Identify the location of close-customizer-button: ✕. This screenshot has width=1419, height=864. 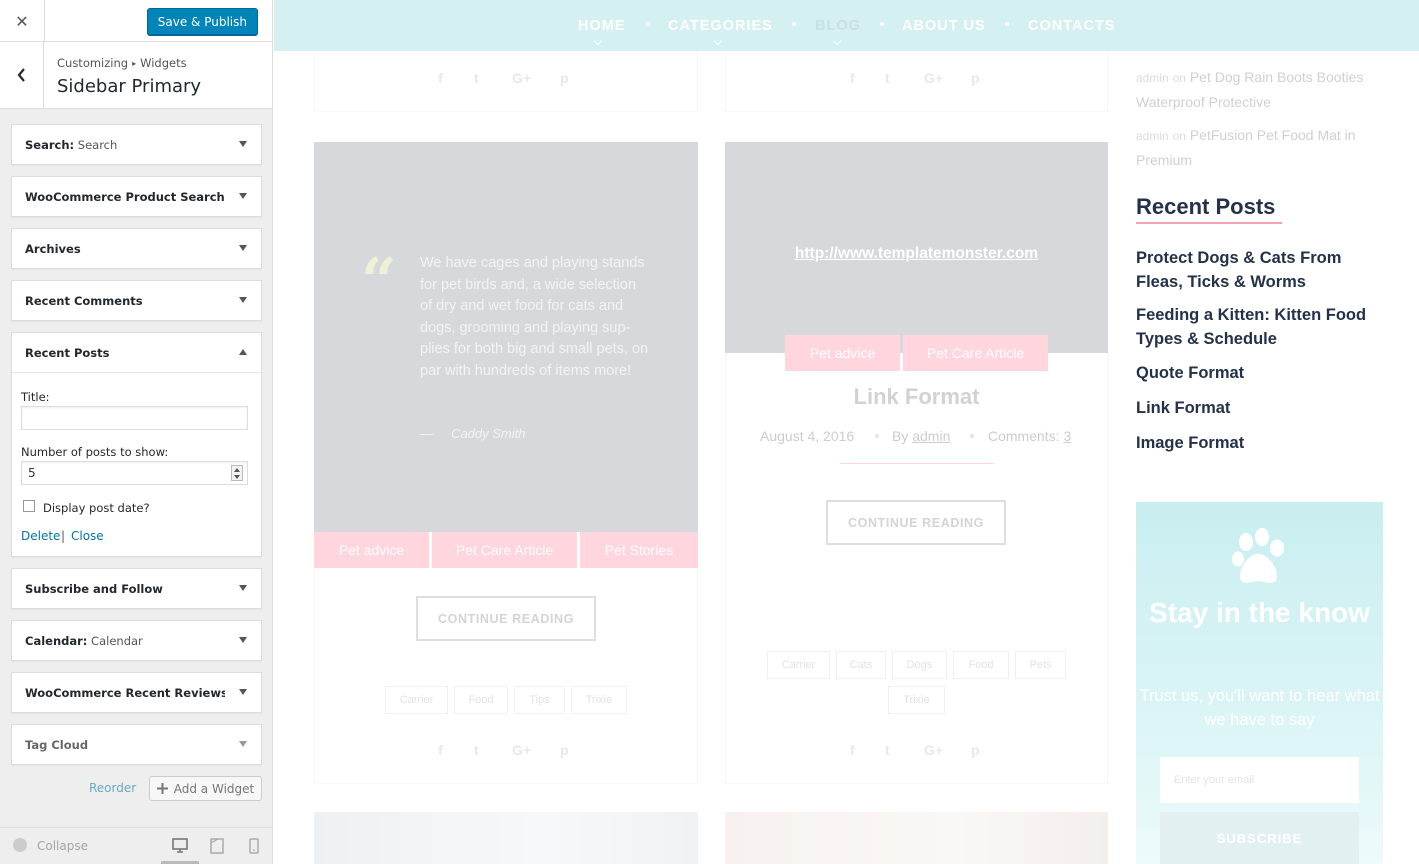
(22, 21).